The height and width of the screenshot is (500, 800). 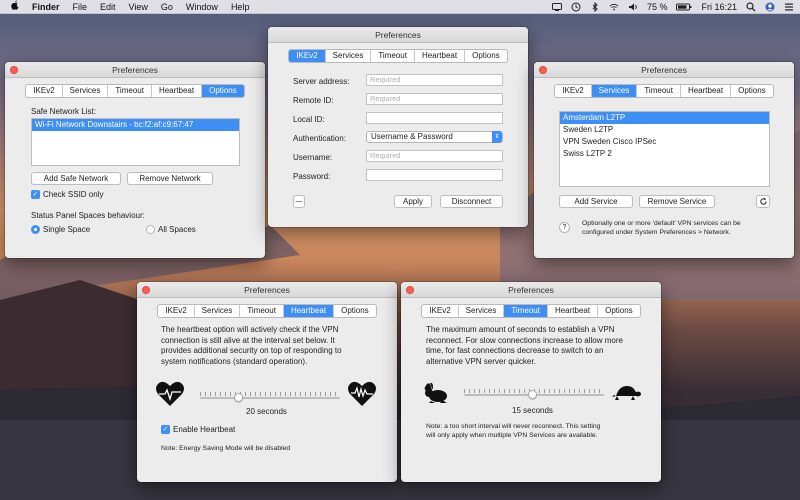 What do you see at coordinates (362, 393) in the screenshot?
I see `heart-fast-icon` at bounding box center [362, 393].